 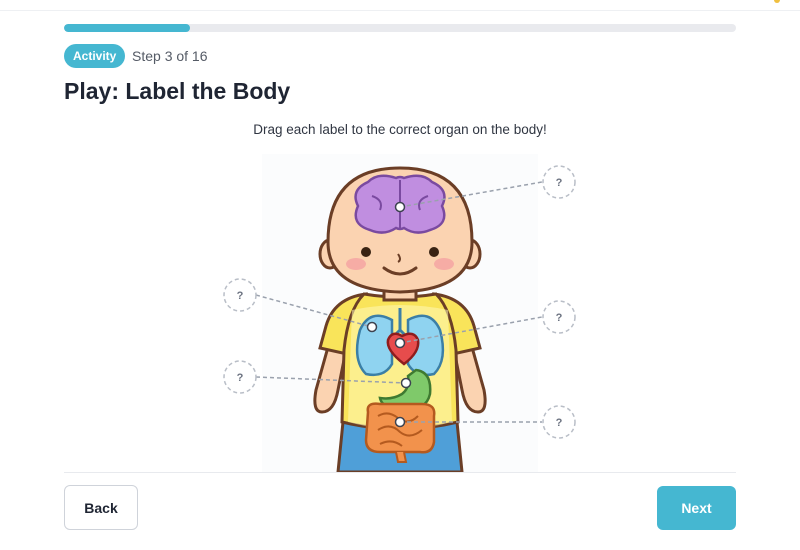 I want to click on stomach-target-point, so click(x=406, y=383).